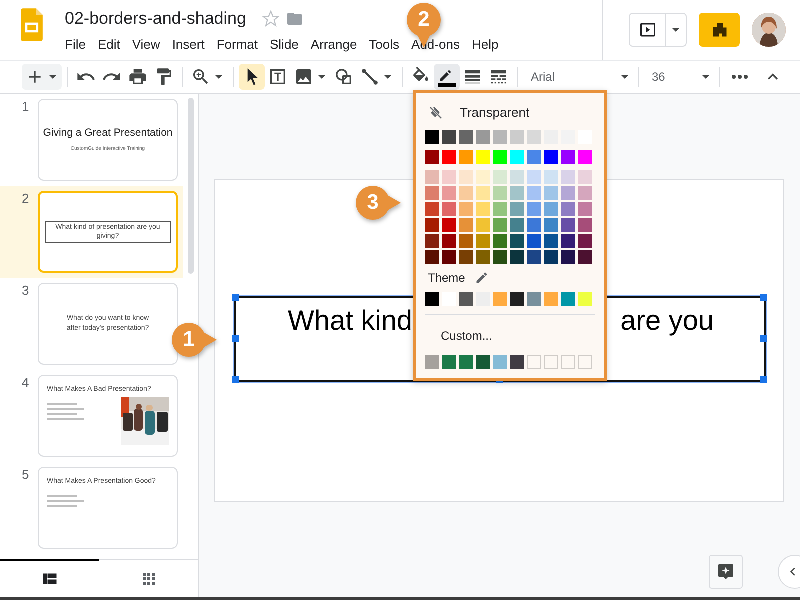  Describe the element at coordinates (719, 30) in the screenshot. I see `share-button` at that location.